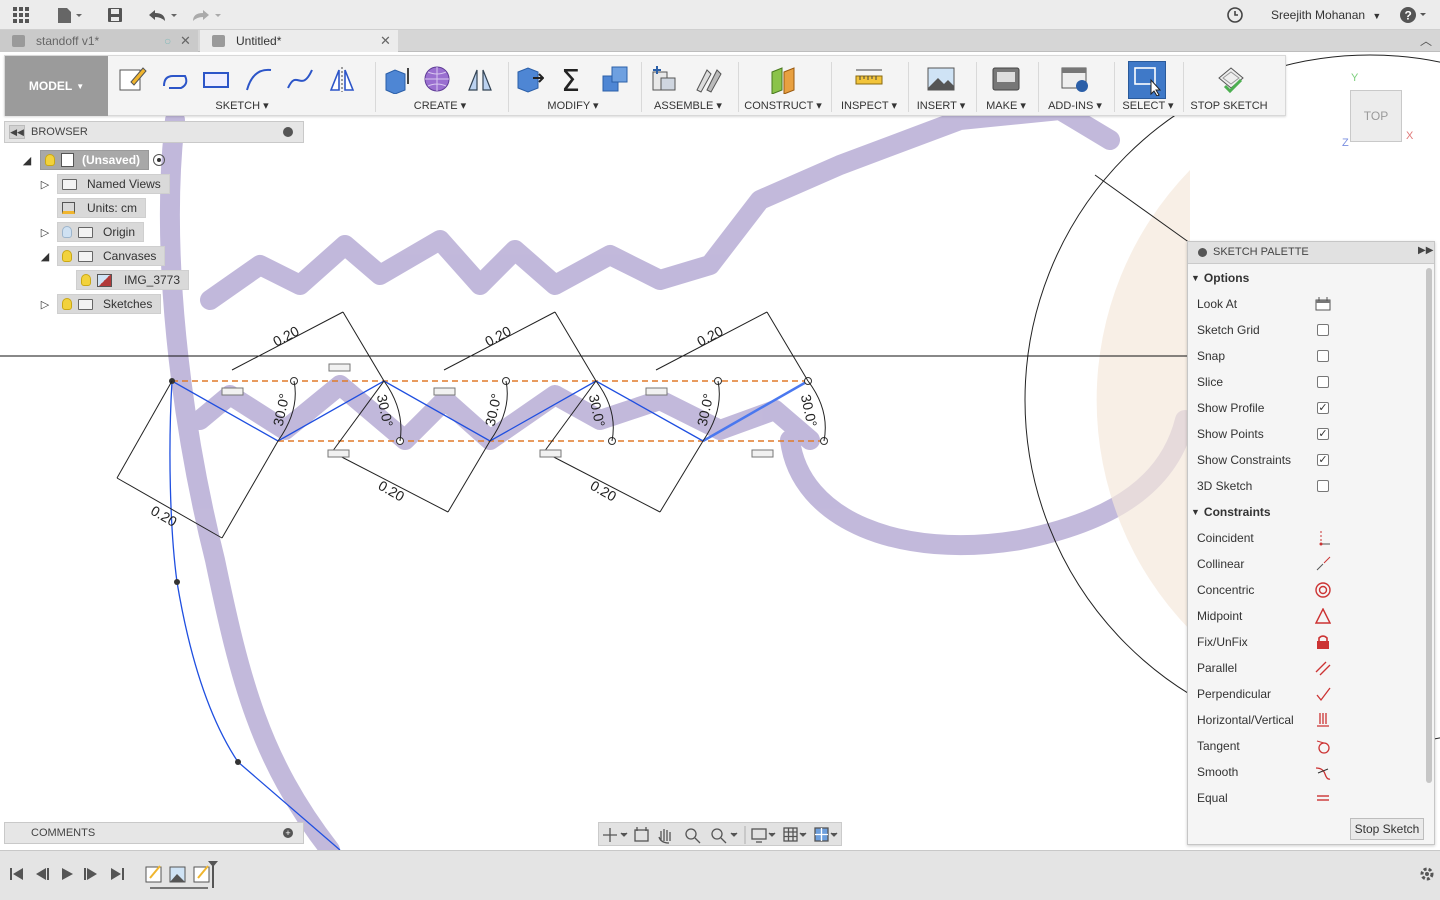 The width and height of the screenshot is (1440, 900). What do you see at coordinates (1323, 538) in the screenshot?
I see `coincident-icon` at bounding box center [1323, 538].